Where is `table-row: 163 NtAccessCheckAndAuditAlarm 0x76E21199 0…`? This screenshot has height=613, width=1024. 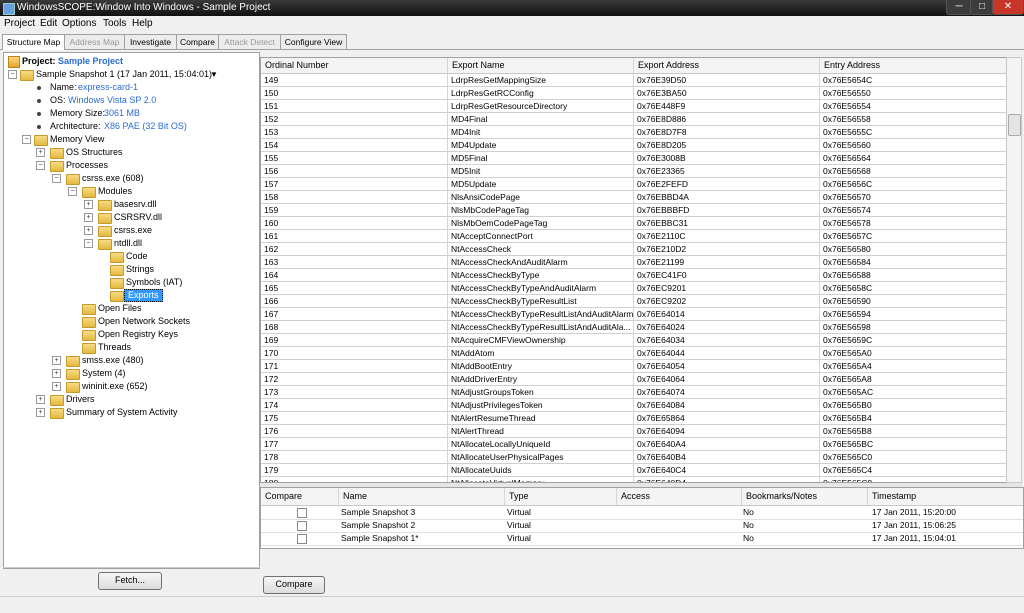
table-row: 163 NtAccessCheckAndAuditAlarm 0x76E21199 0… is located at coordinates (634, 262).